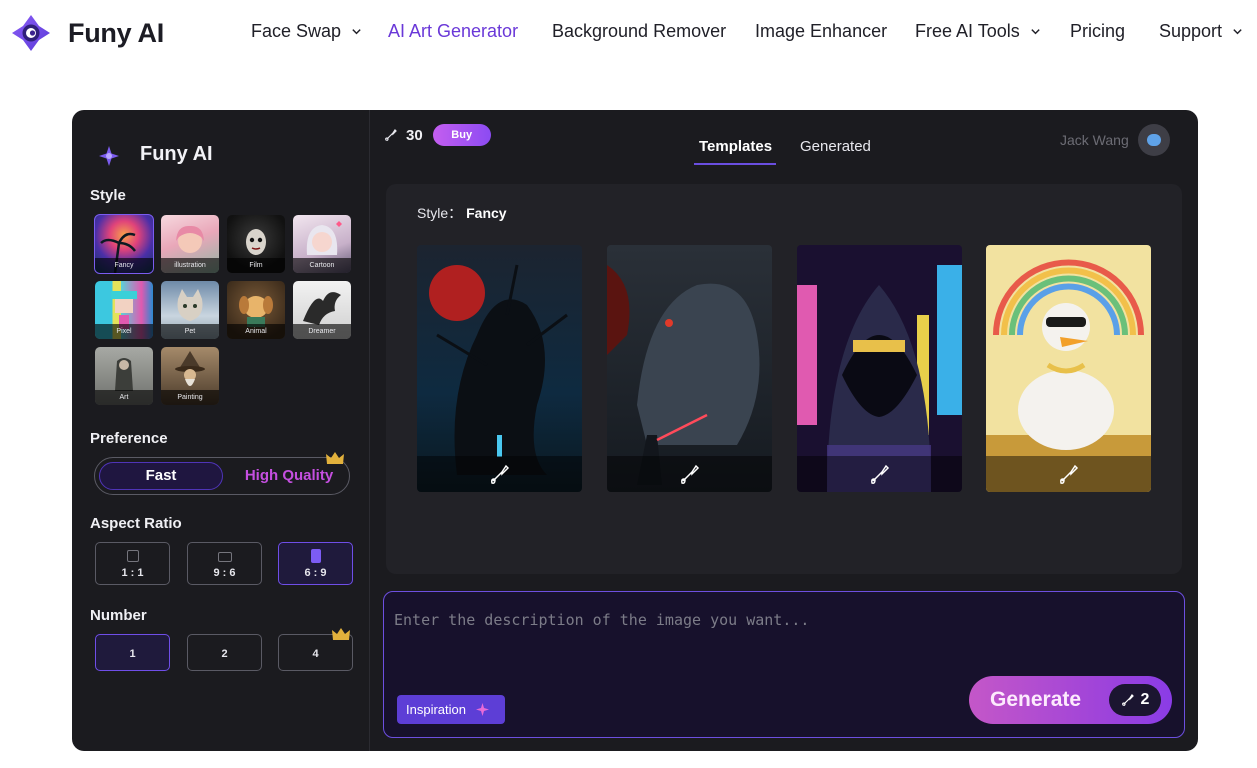 This screenshot has height=768, width=1257. I want to click on nav-face-swap: Face Swap, so click(306, 31).